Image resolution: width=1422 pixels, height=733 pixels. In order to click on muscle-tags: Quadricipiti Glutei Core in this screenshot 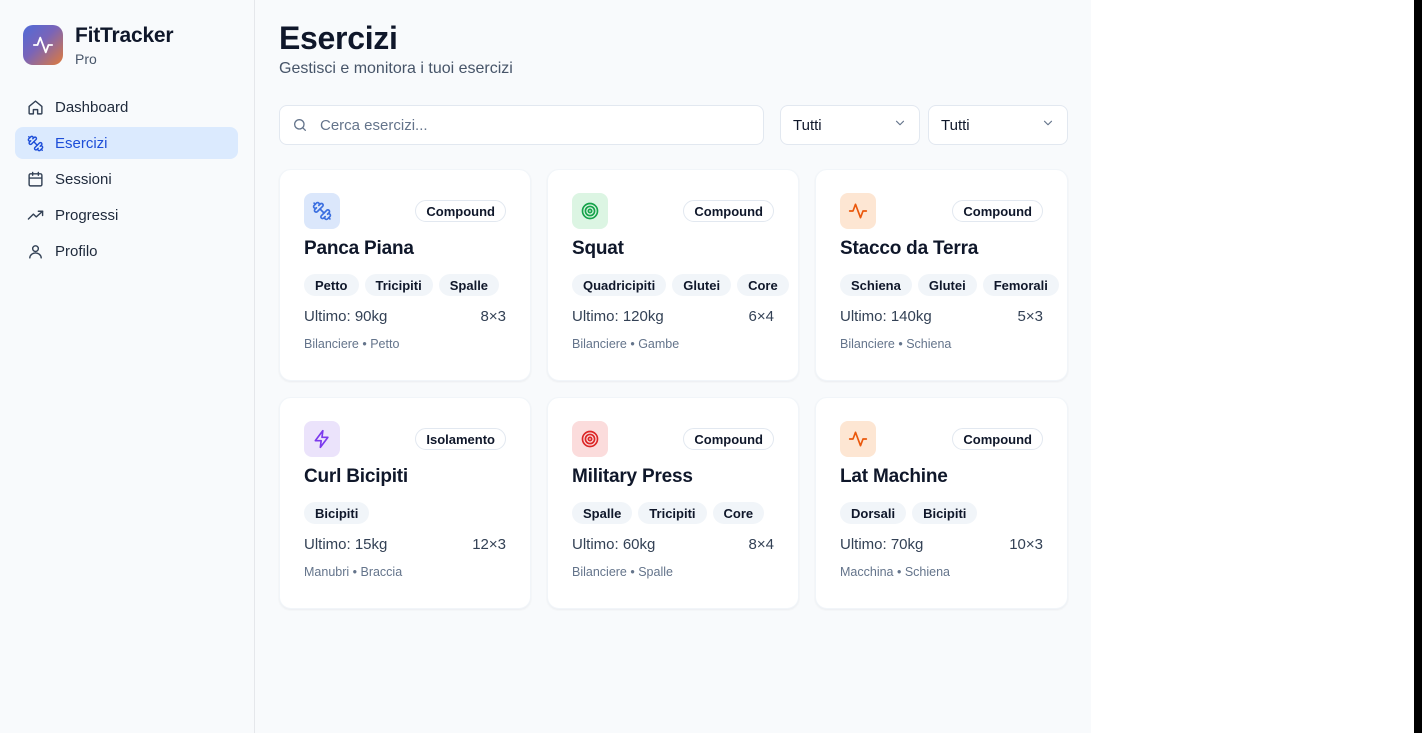, I will do `click(680, 285)`.